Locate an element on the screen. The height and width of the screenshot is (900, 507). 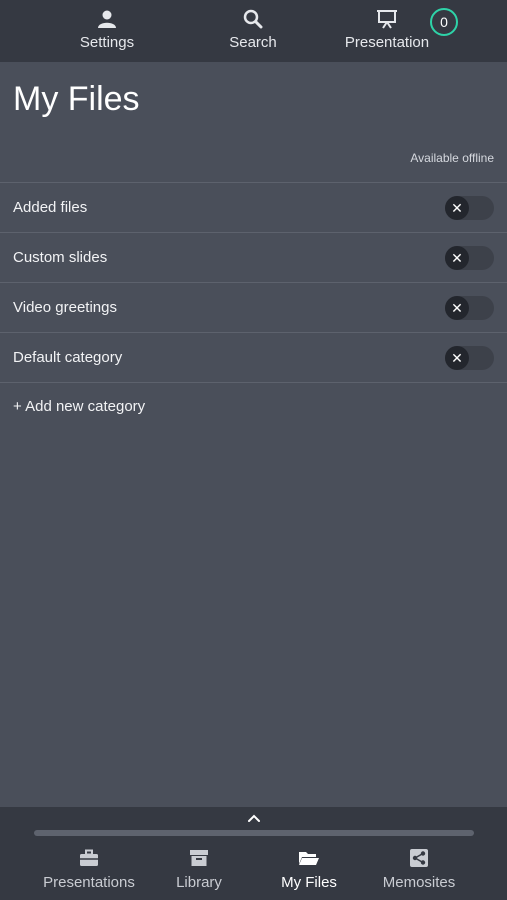
category-label: Default category is located at coordinates (68, 357).